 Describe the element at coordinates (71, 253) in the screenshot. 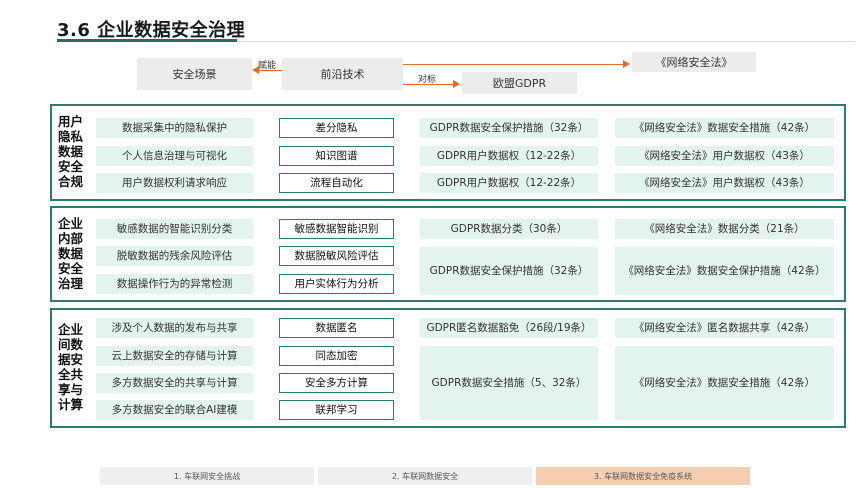

I see `section-label: 企业 内部 数据 安全 治理` at that location.